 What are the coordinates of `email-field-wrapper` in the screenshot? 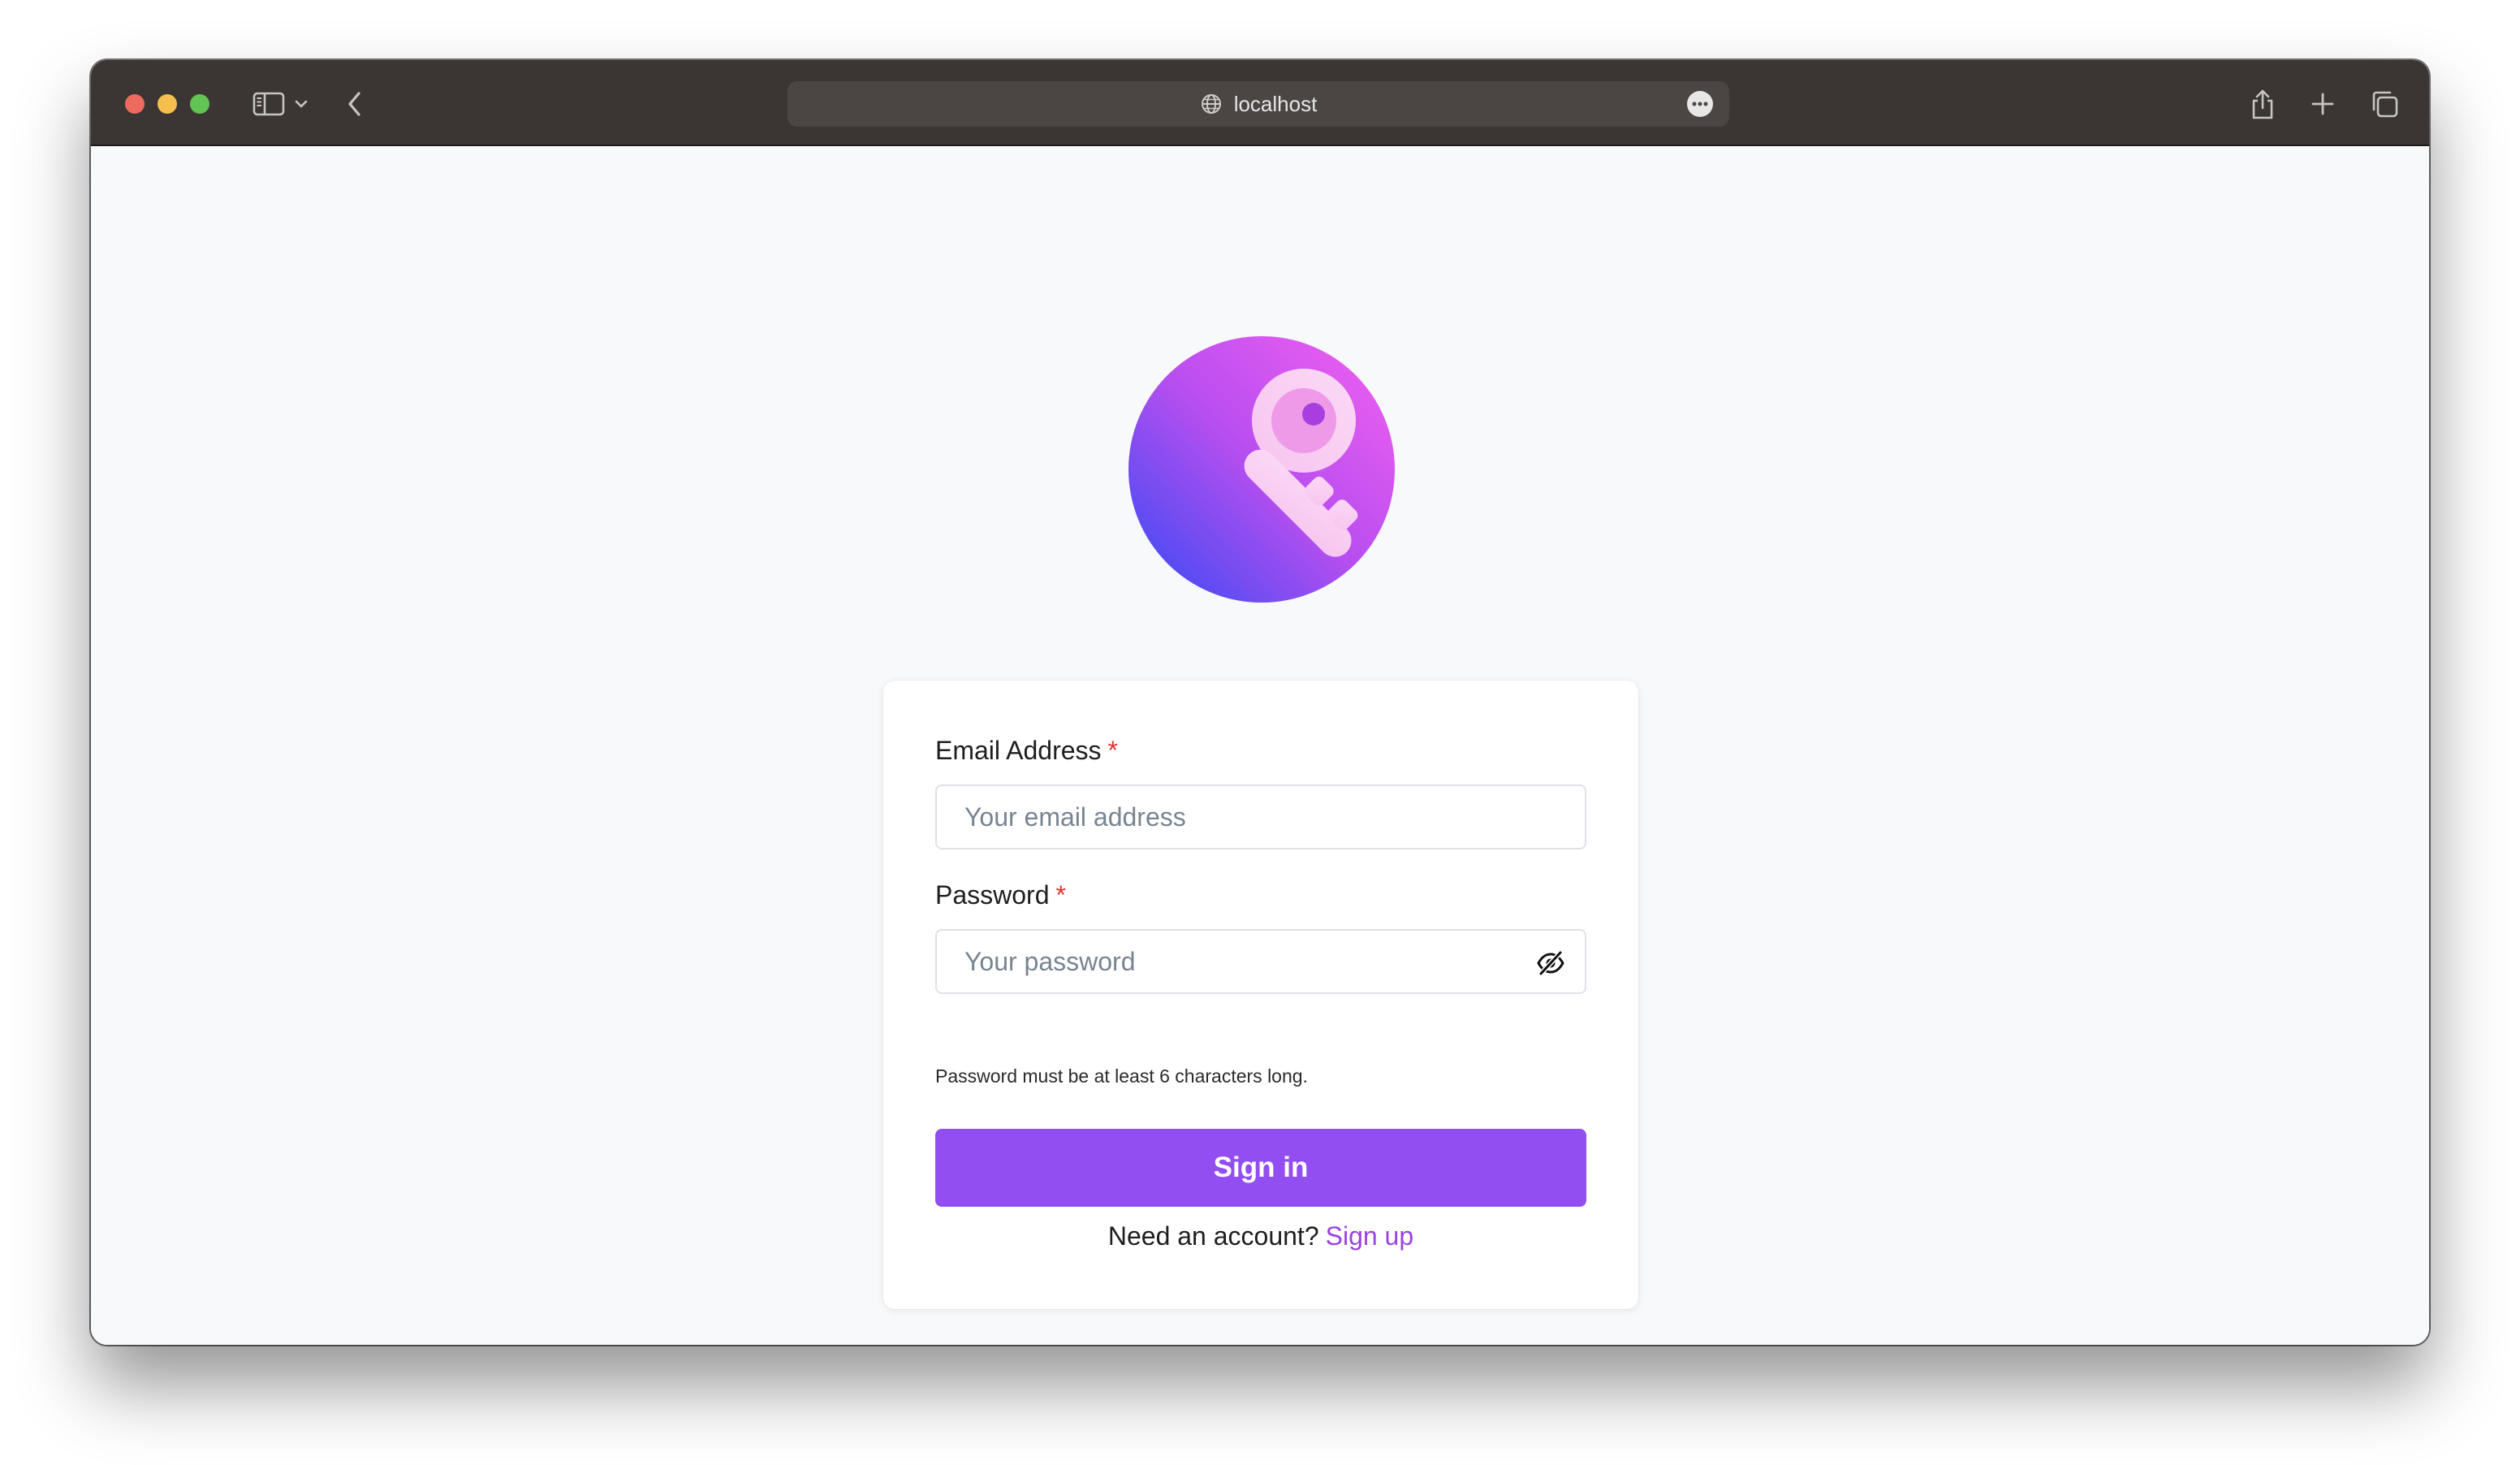 It's located at (1260, 816).